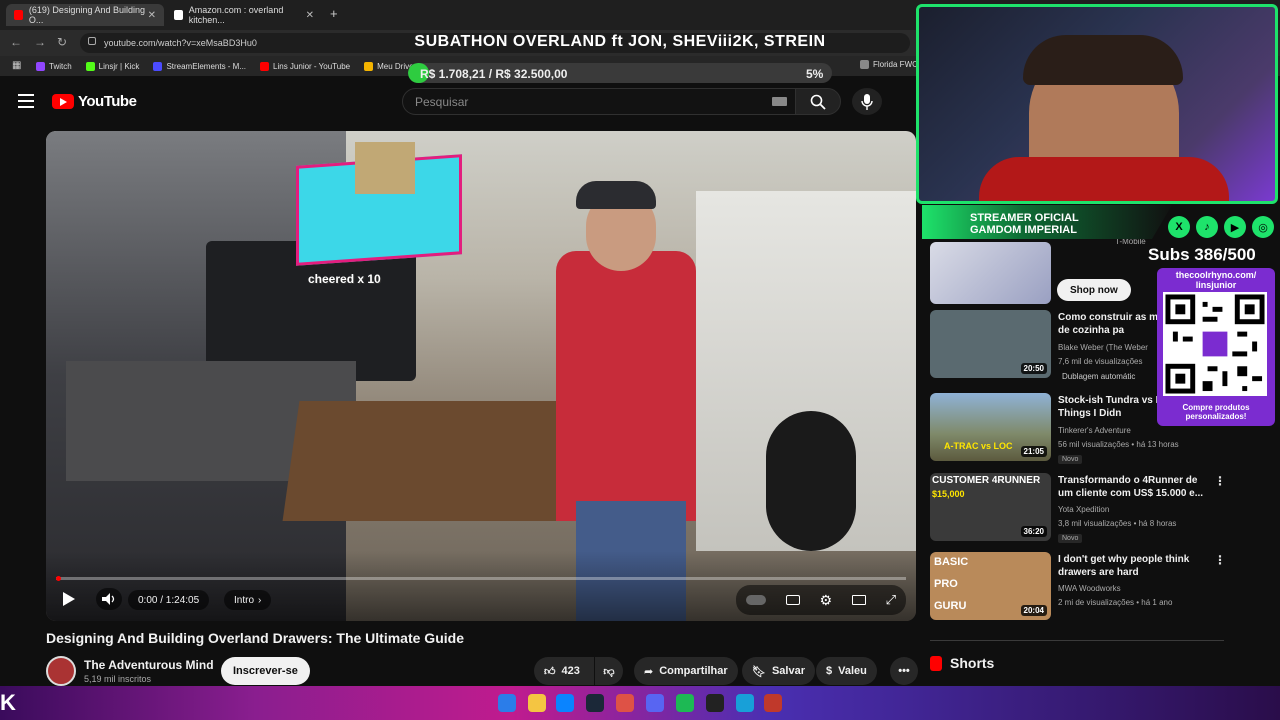 Image resolution: width=1280 pixels, height=720 pixels. I want to click on voice-search-button, so click(867, 101).